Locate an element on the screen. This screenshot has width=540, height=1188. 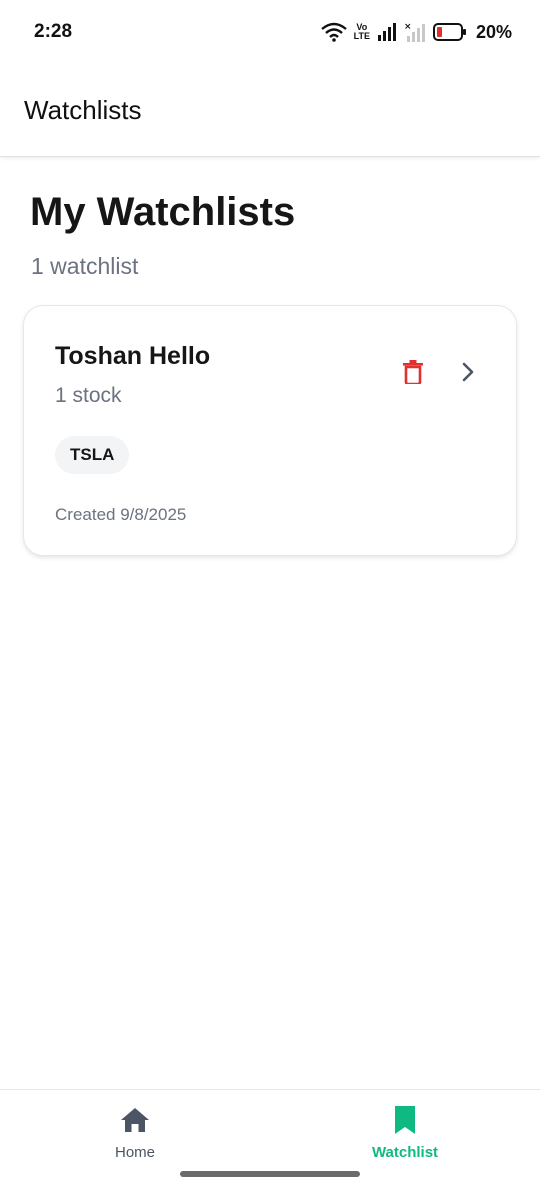
watchlist-count: 1 watchlist is located at coordinates (85, 266).